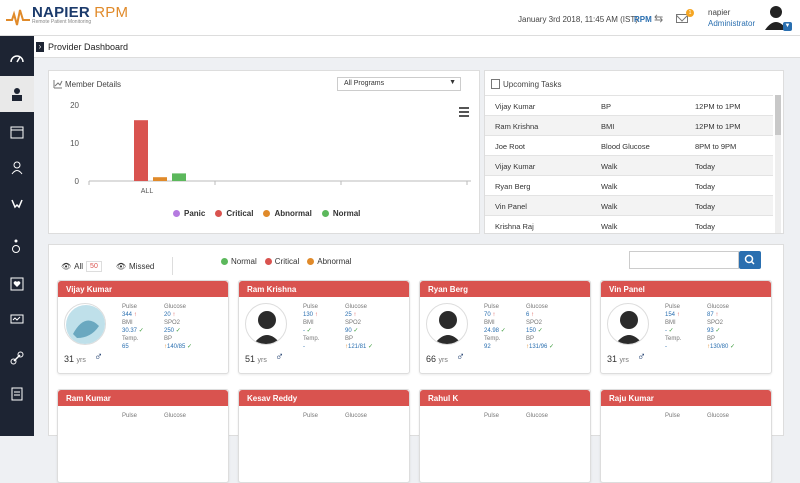 Image resolution: width=800 pixels, height=483 pixels. I want to click on chart-legend: Panic Critical Abnormal Normal, so click(266, 213).